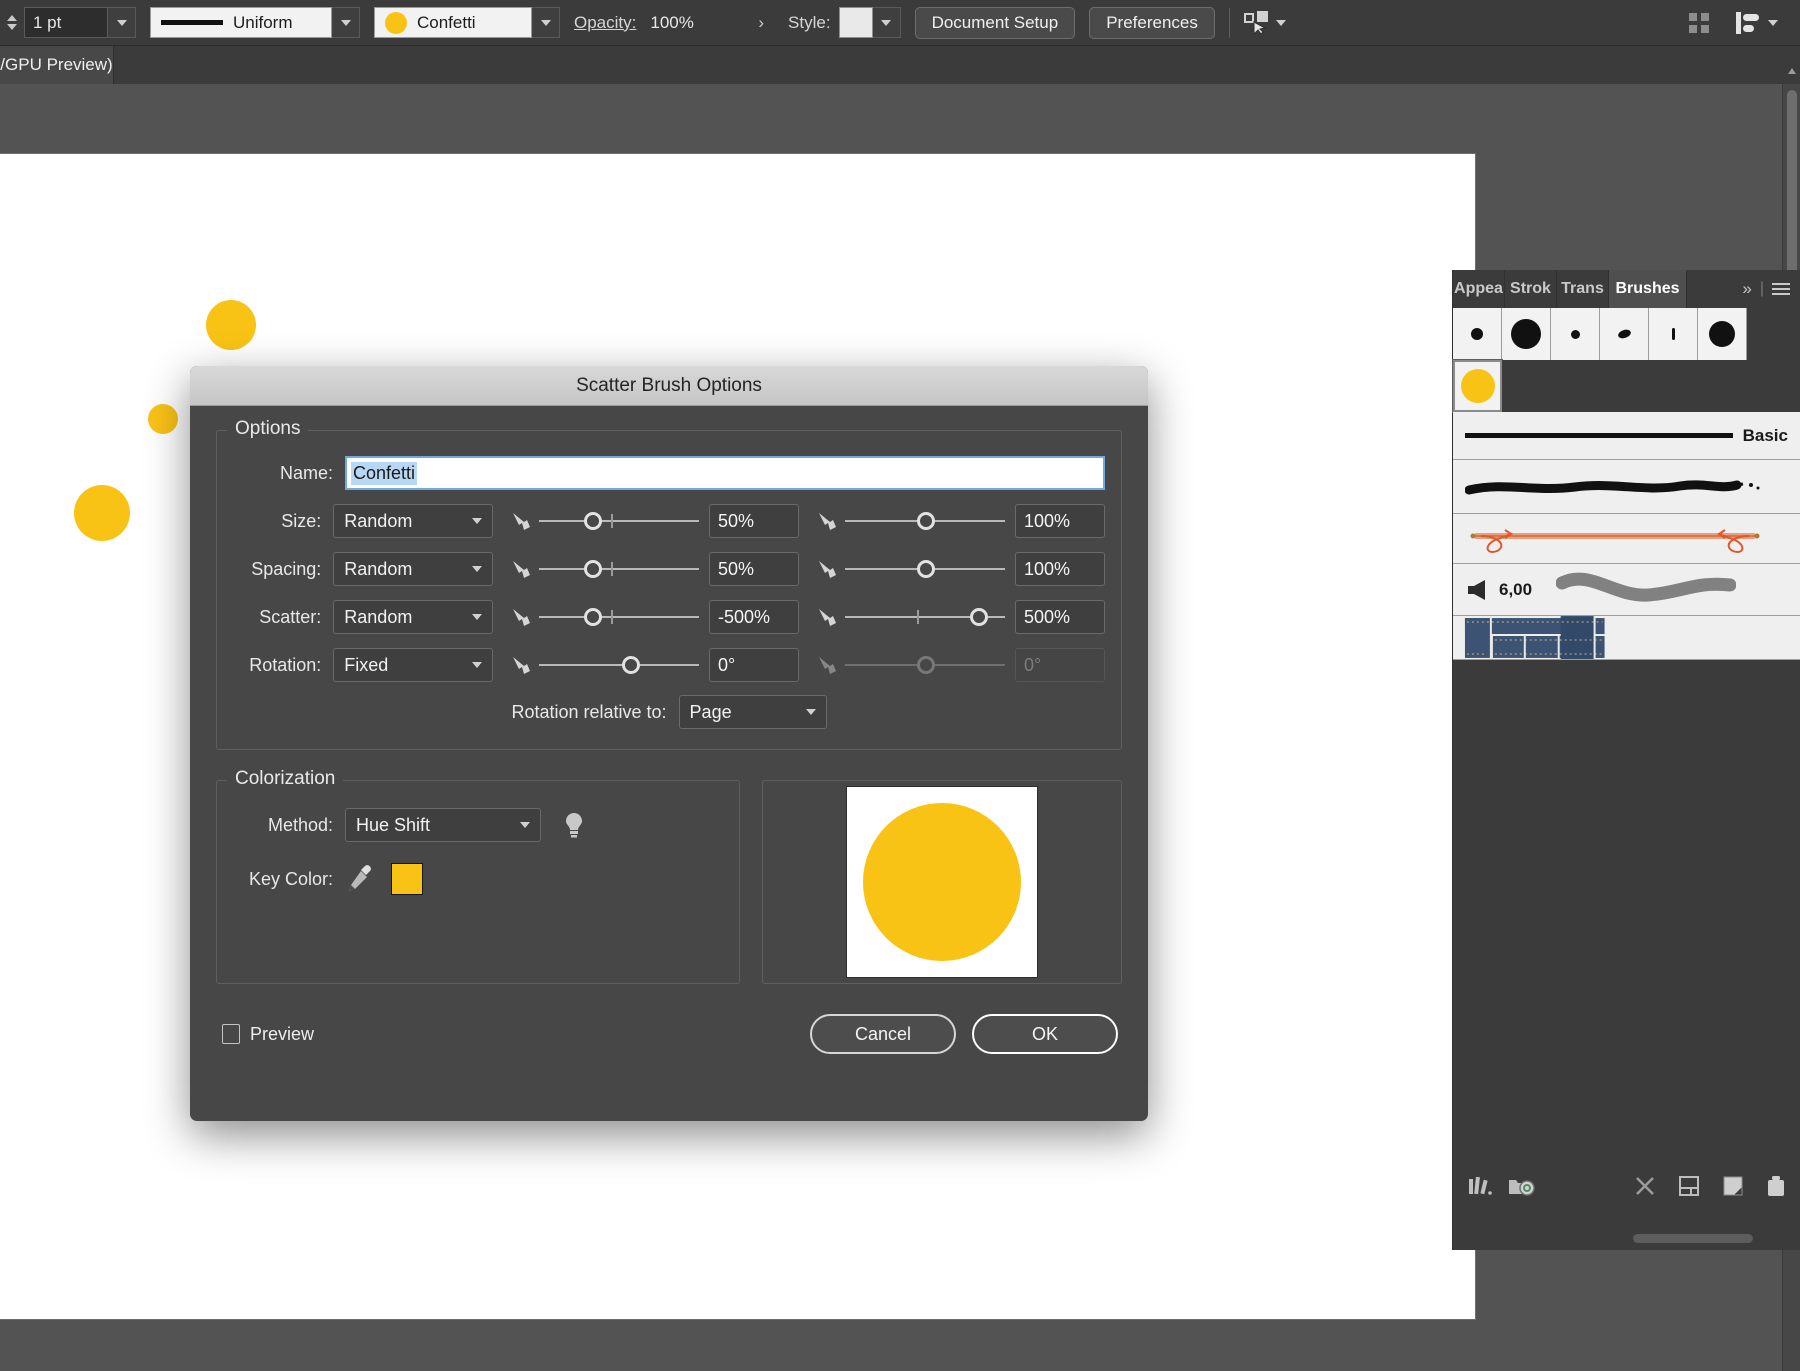 This screenshot has width=1800, height=1371. What do you see at coordinates (1531, 289) in the screenshot?
I see `tab-stroke: Strok` at bounding box center [1531, 289].